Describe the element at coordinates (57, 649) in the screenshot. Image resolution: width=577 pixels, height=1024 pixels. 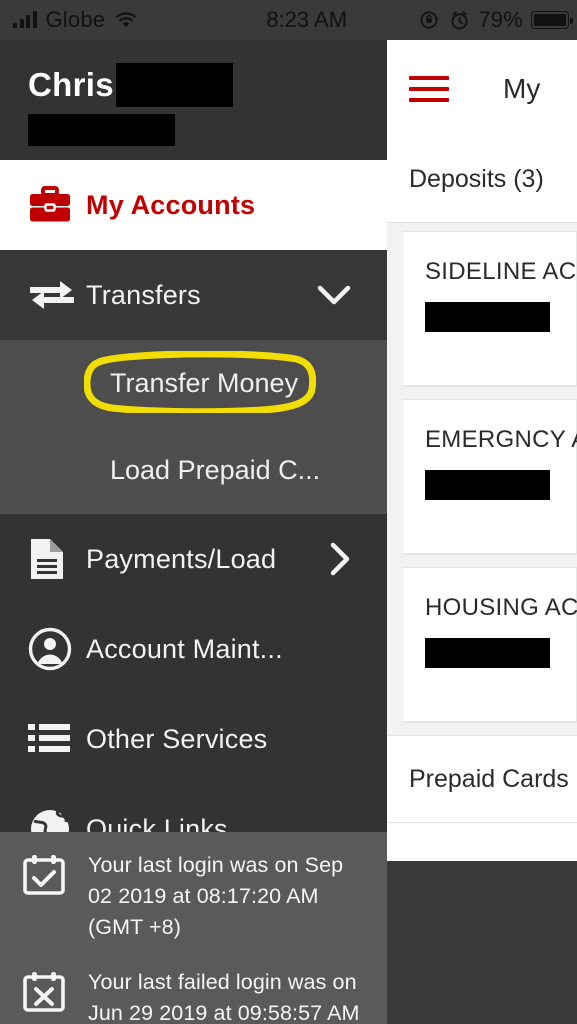
I see `user-circle-icon` at that location.